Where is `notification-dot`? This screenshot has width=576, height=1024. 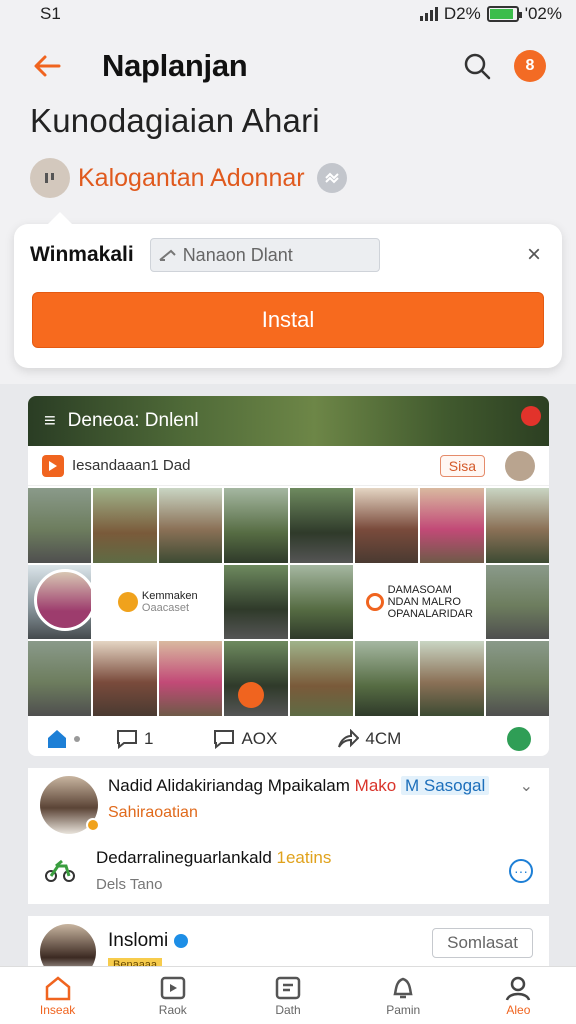
notification-dot is located at coordinates (531, 416).